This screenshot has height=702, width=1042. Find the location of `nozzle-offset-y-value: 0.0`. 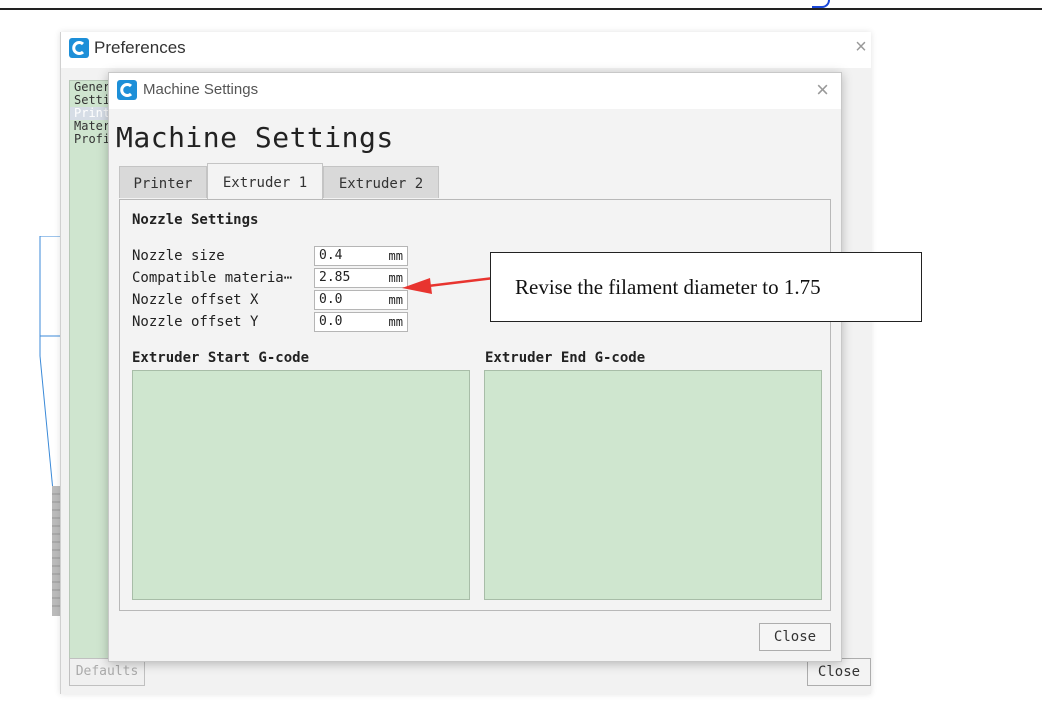

nozzle-offset-y-value: 0.0 is located at coordinates (331, 321).